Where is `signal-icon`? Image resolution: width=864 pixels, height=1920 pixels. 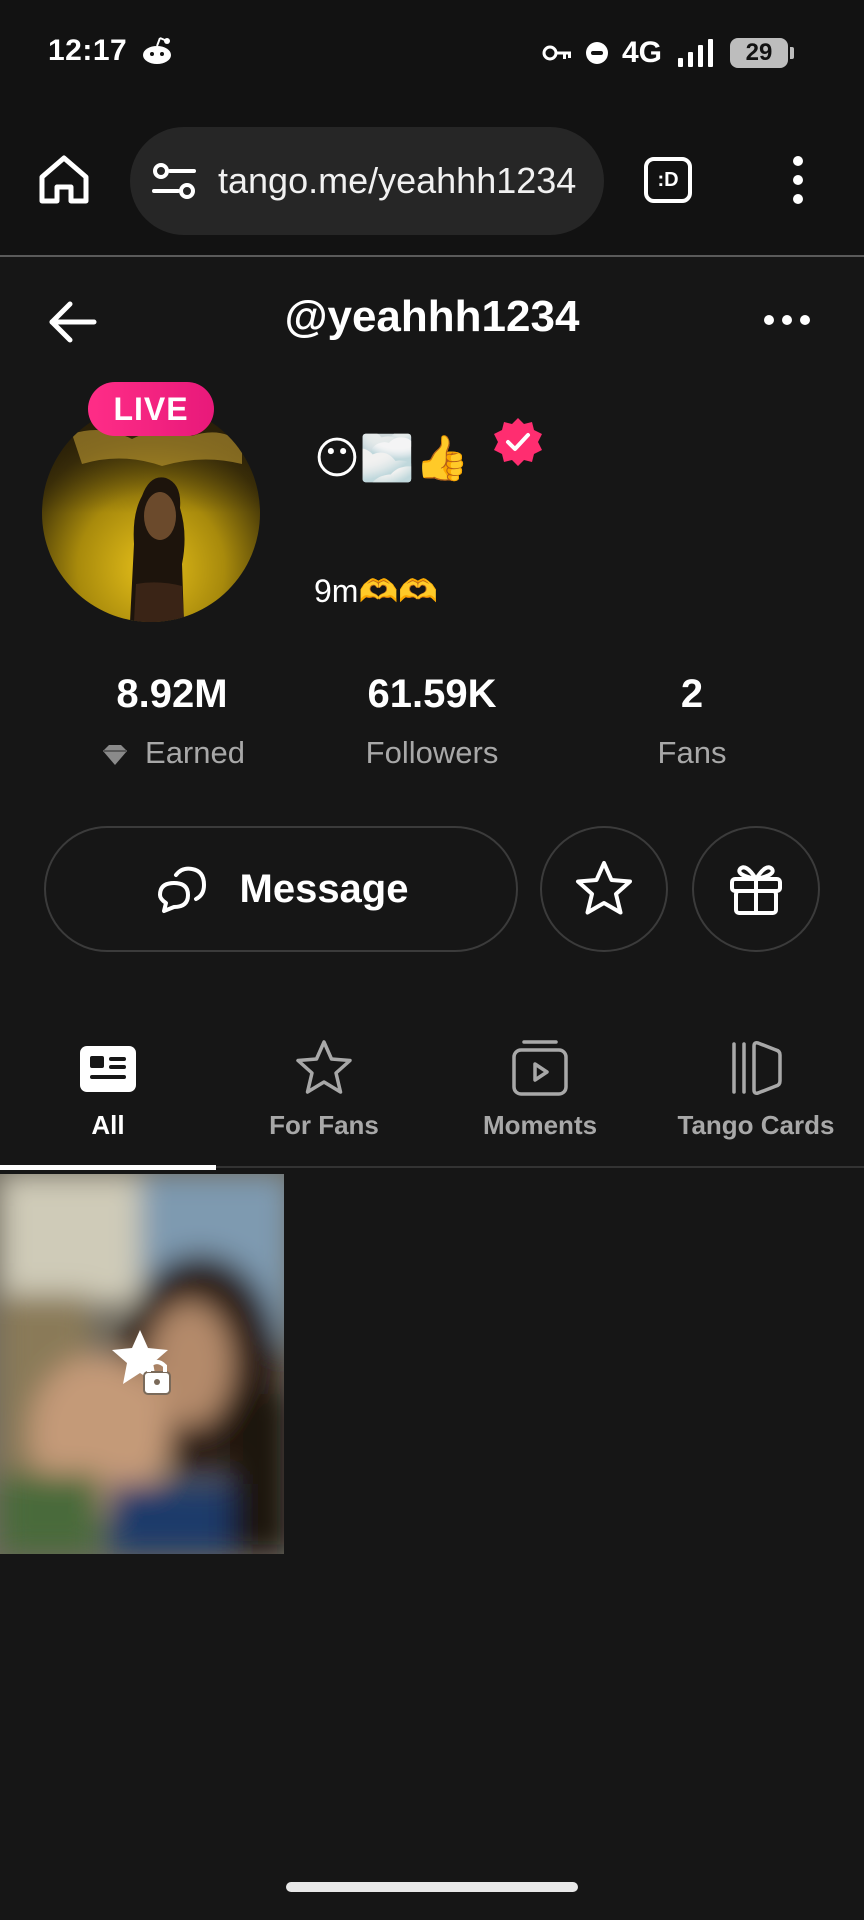
signal-icon is located at coordinates (695, 53).